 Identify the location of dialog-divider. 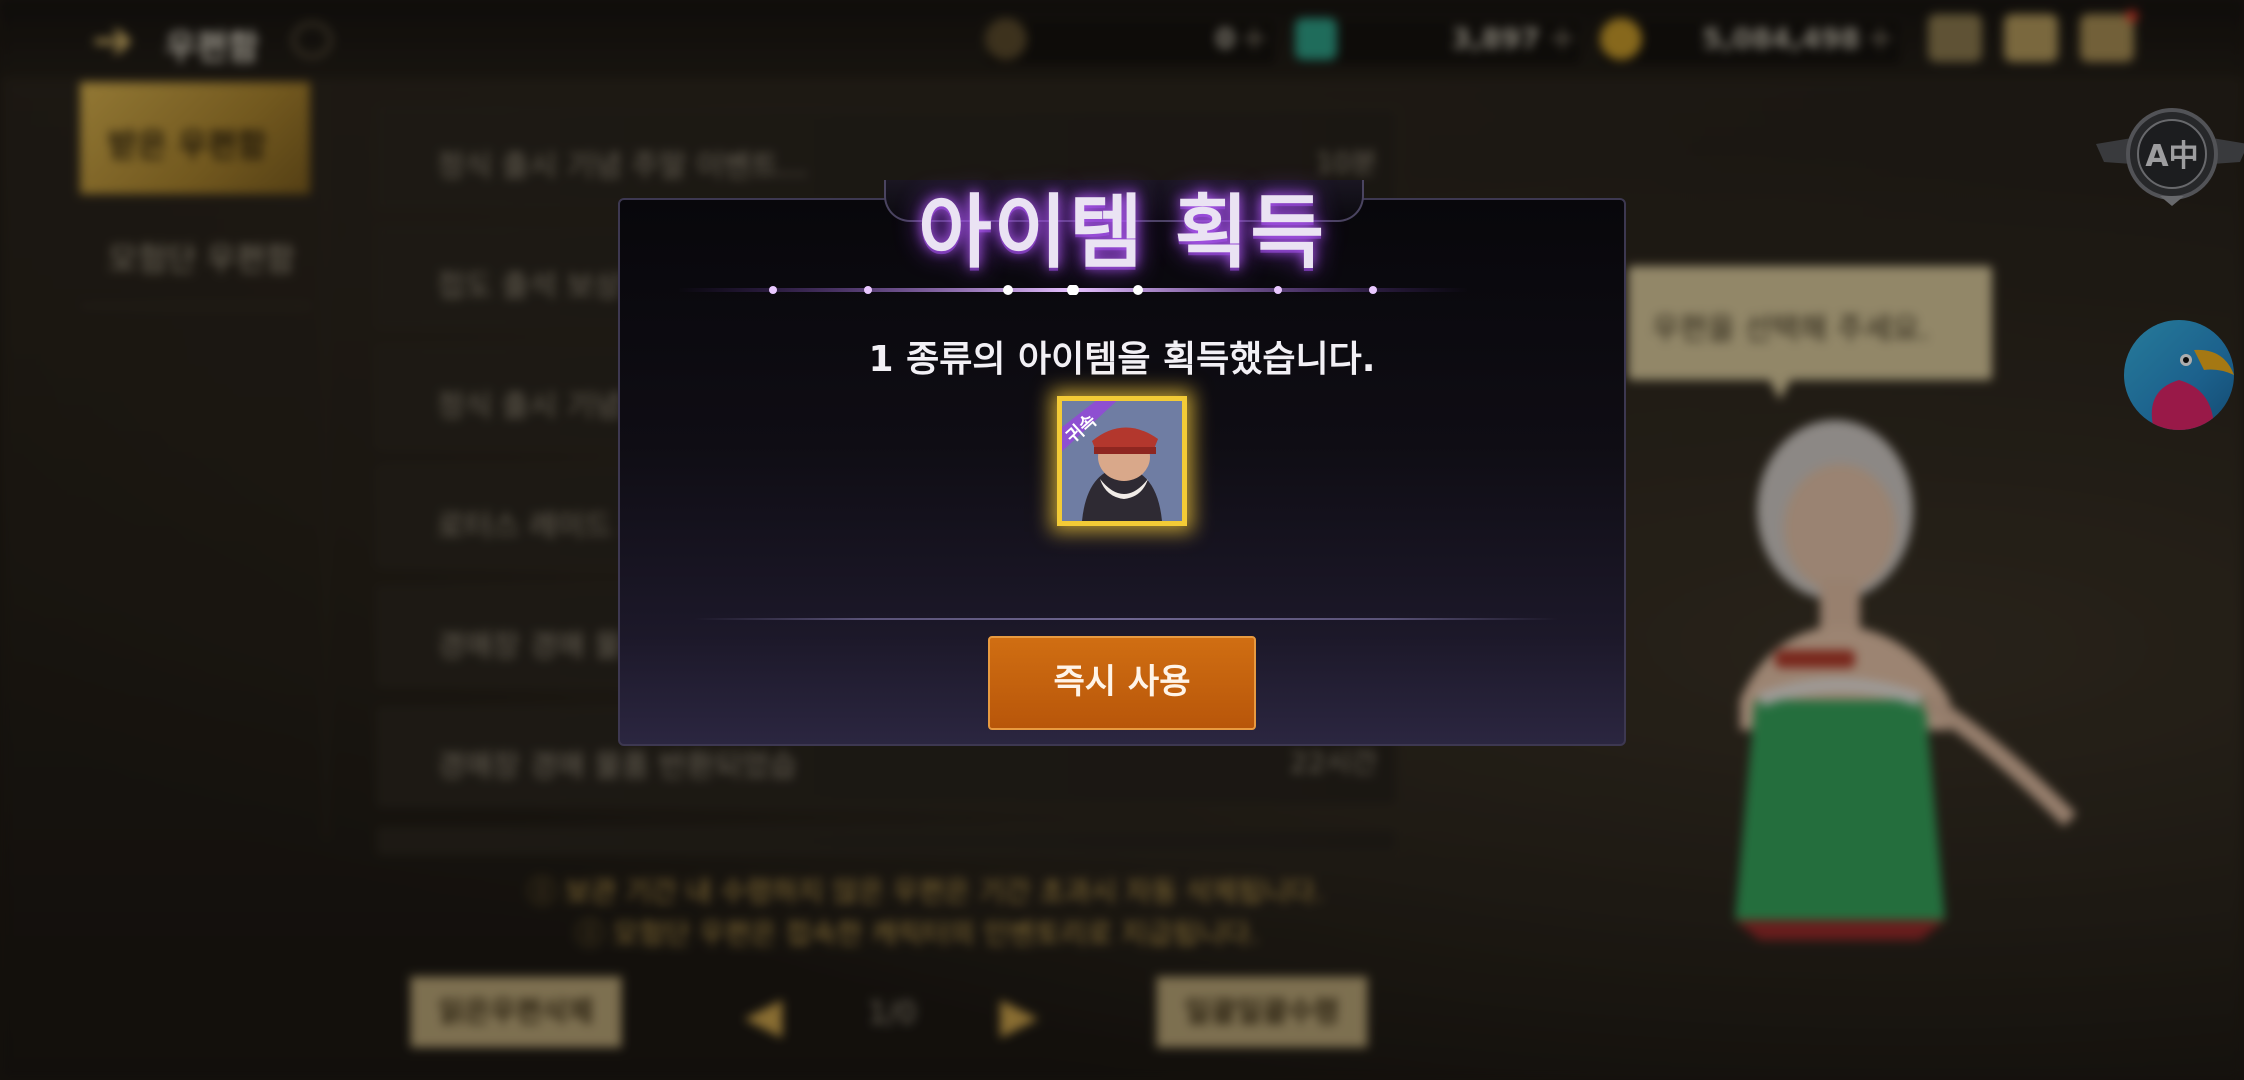
(1126, 619).